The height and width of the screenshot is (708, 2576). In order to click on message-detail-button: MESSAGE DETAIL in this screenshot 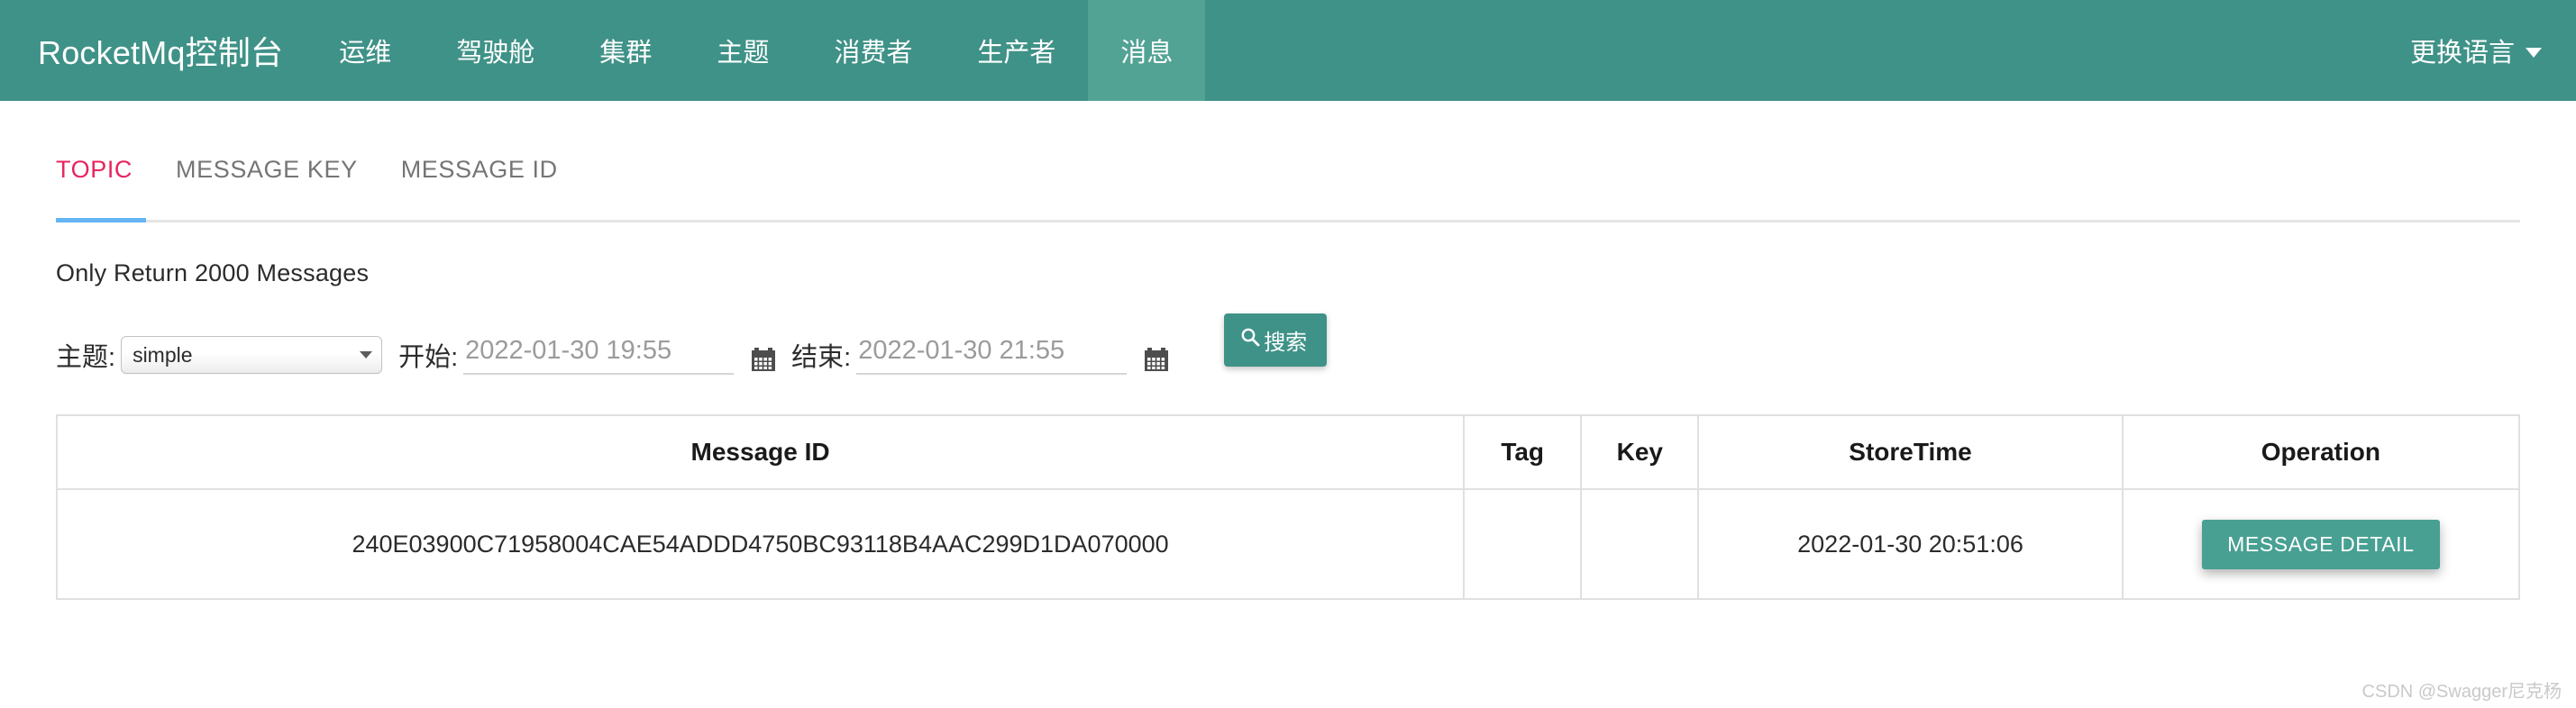, I will do `click(2321, 544)`.